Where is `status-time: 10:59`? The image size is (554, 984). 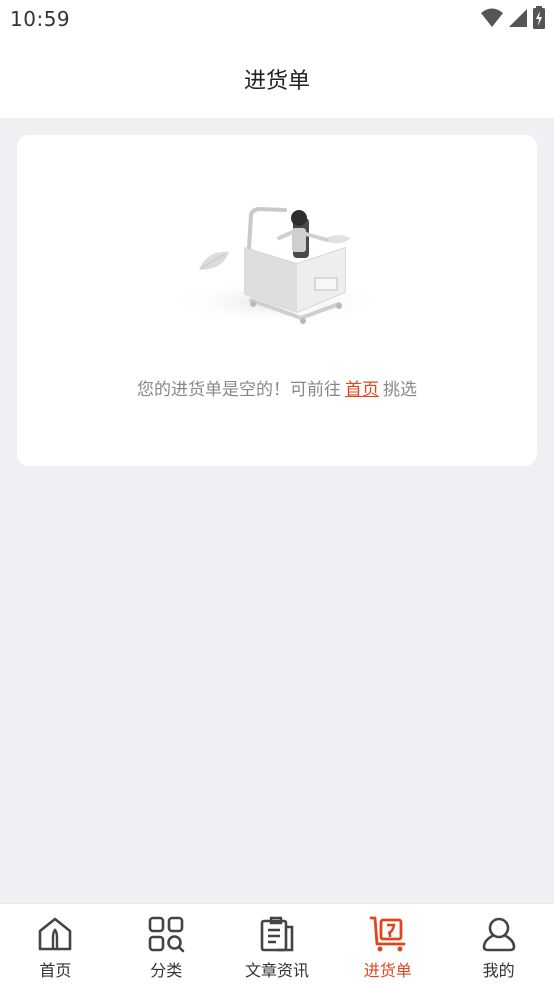 status-time: 10:59 is located at coordinates (40, 19).